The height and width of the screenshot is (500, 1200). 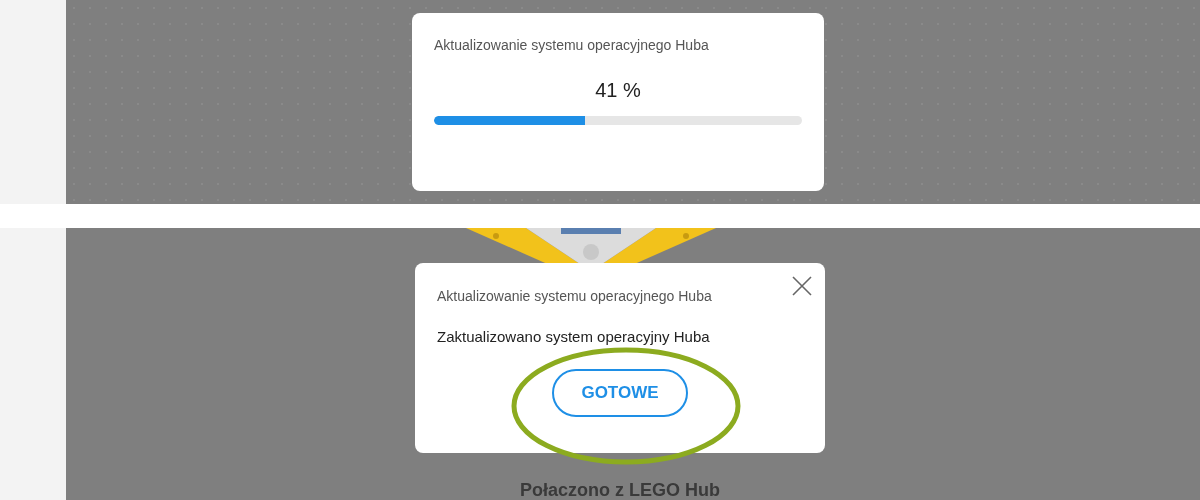 I want to click on done-button: GOTOWE, so click(x=620, y=393).